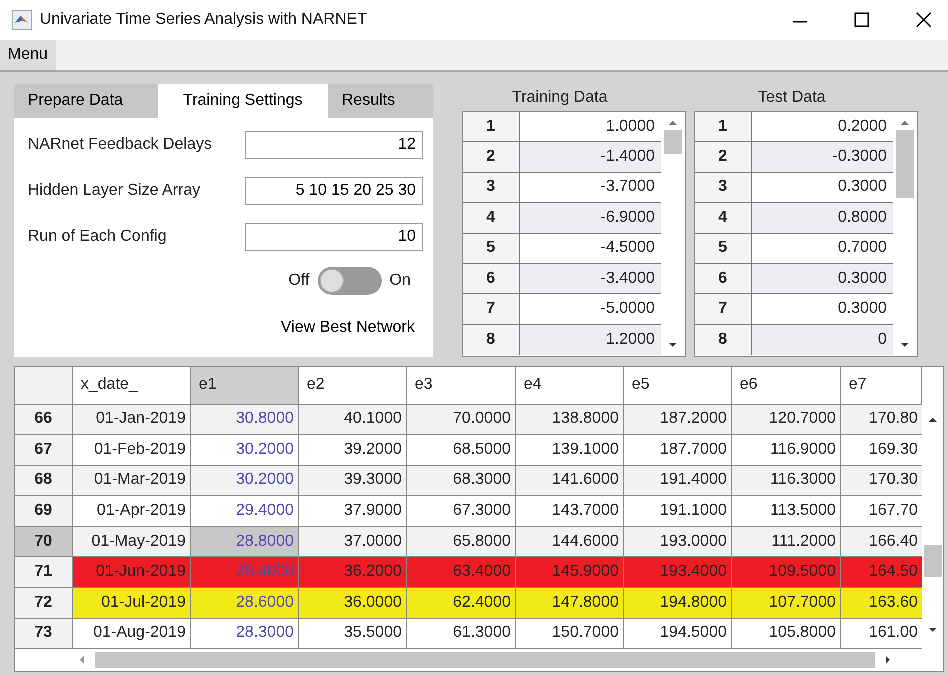 The height and width of the screenshot is (675, 948). What do you see at coordinates (245, 603) in the screenshot?
I see `table-cell: 28.6000` at bounding box center [245, 603].